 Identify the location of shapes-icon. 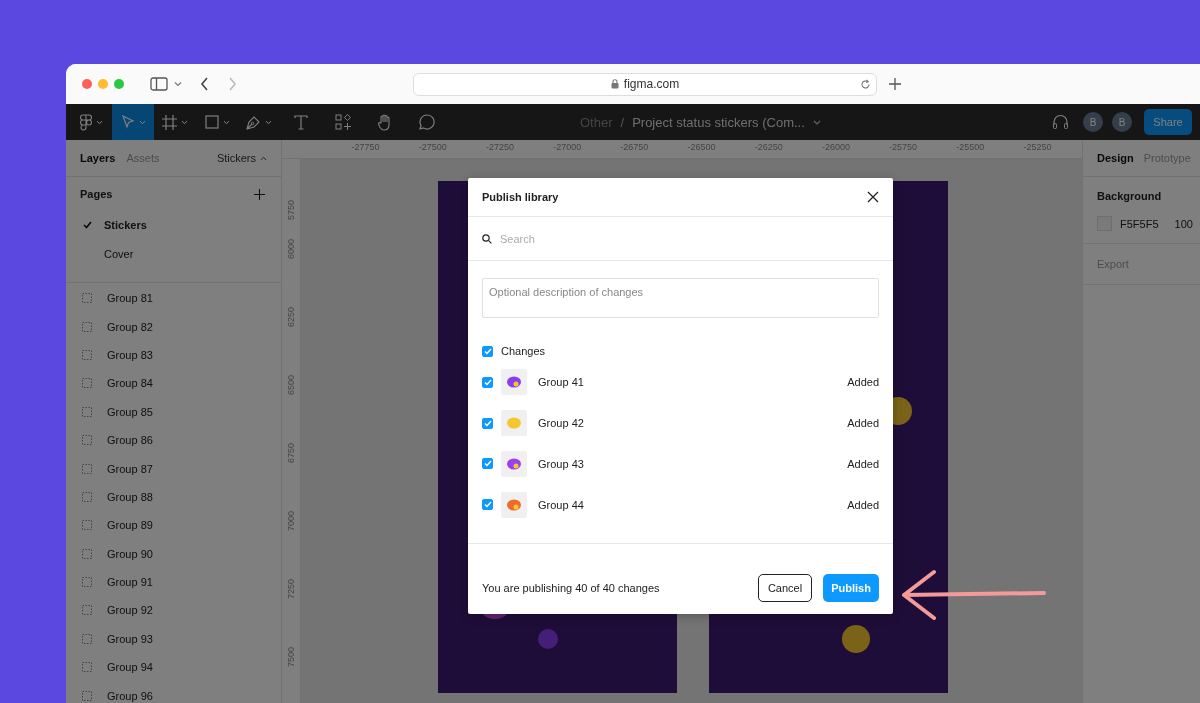
(343, 122).